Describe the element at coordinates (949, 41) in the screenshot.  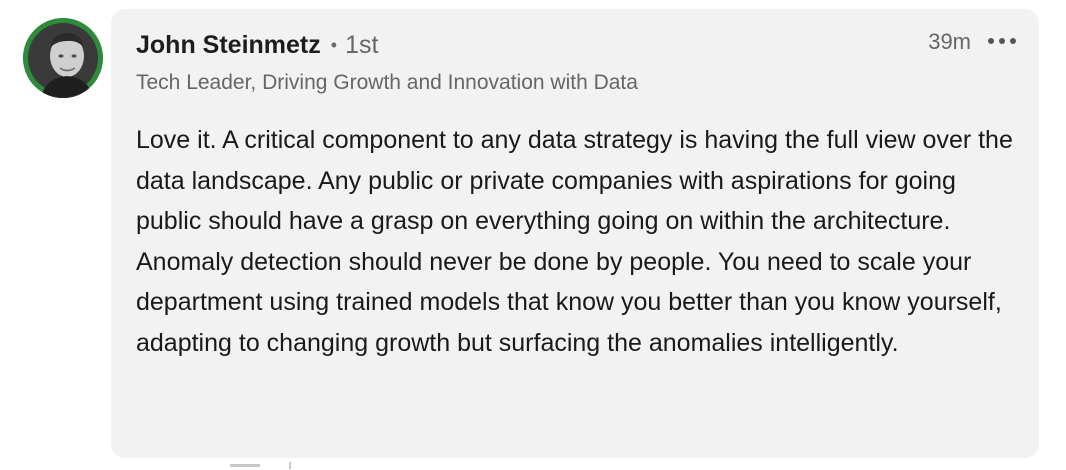
I see `comment-timestamp: 39m` at that location.